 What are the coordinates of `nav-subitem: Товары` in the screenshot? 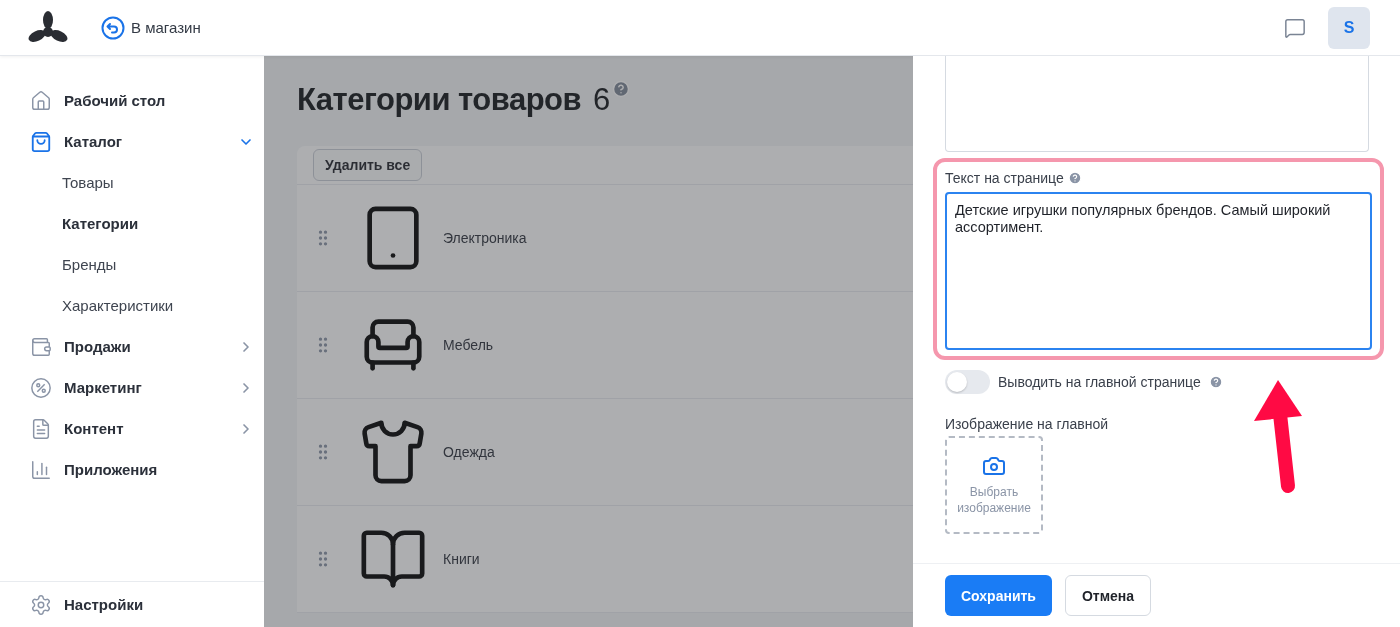 It's located at (132, 182).